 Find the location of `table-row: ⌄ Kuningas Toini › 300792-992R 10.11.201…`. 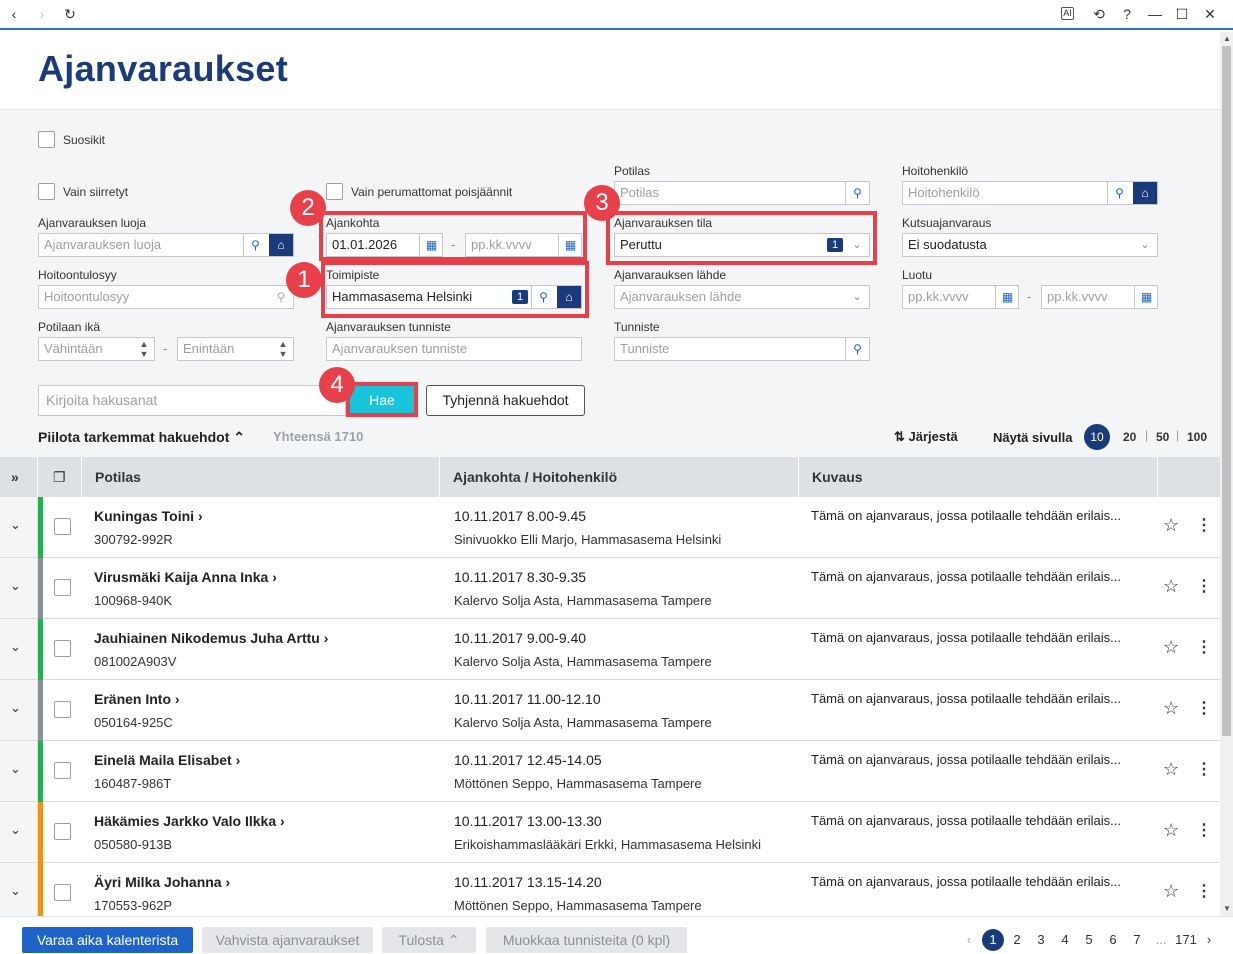

table-row: ⌄ Kuningas Toini › 300792-992R 10.11.201… is located at coordinates (610, 527).